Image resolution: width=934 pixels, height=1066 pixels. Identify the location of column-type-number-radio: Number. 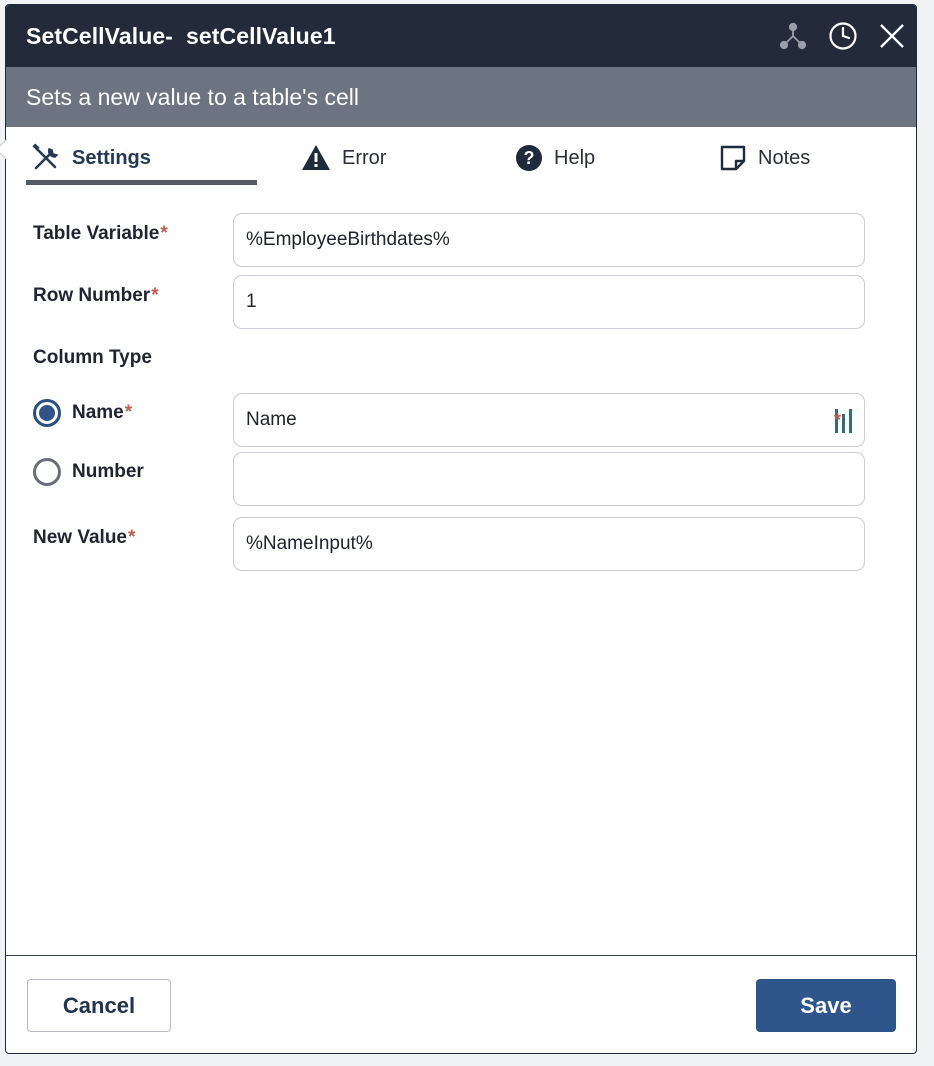
(88, 472).